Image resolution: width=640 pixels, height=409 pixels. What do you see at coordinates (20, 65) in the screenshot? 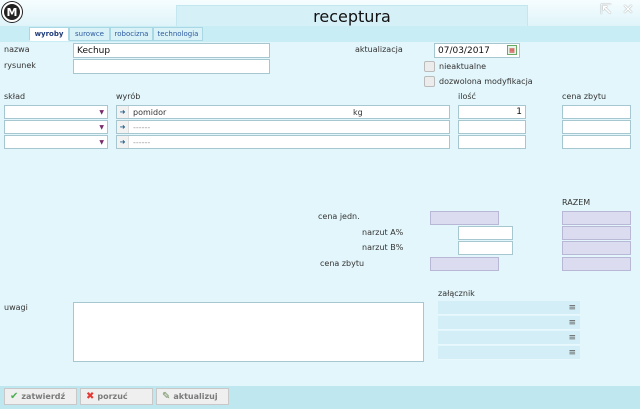
I see `rysunek-label: rysunek` at bounding box center [20, 65].